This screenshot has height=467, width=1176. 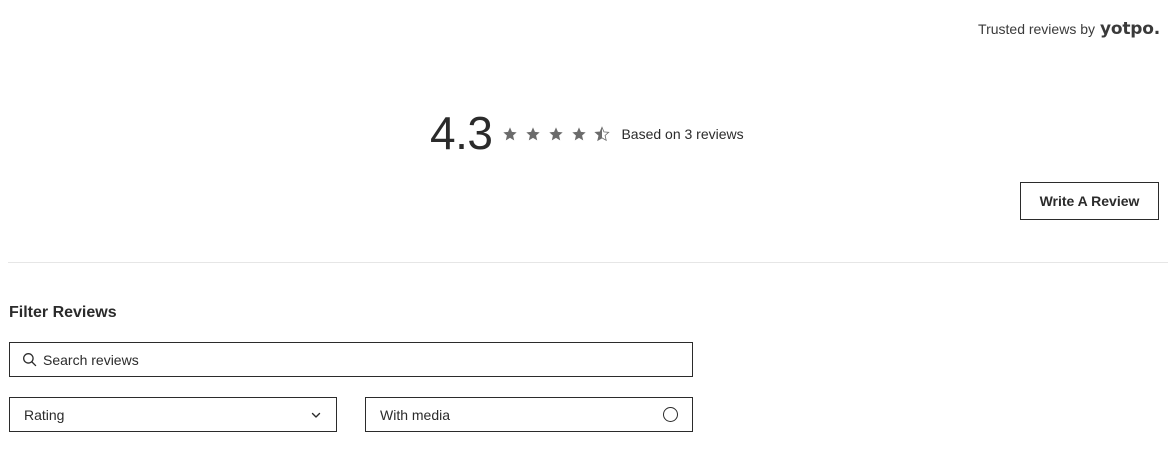 I want to click on with-media-radio, so click(x=670, y=414).